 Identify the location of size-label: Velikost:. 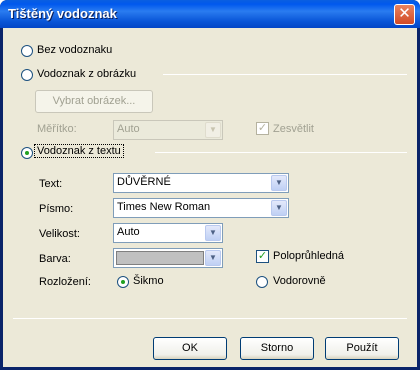
(59, 234).